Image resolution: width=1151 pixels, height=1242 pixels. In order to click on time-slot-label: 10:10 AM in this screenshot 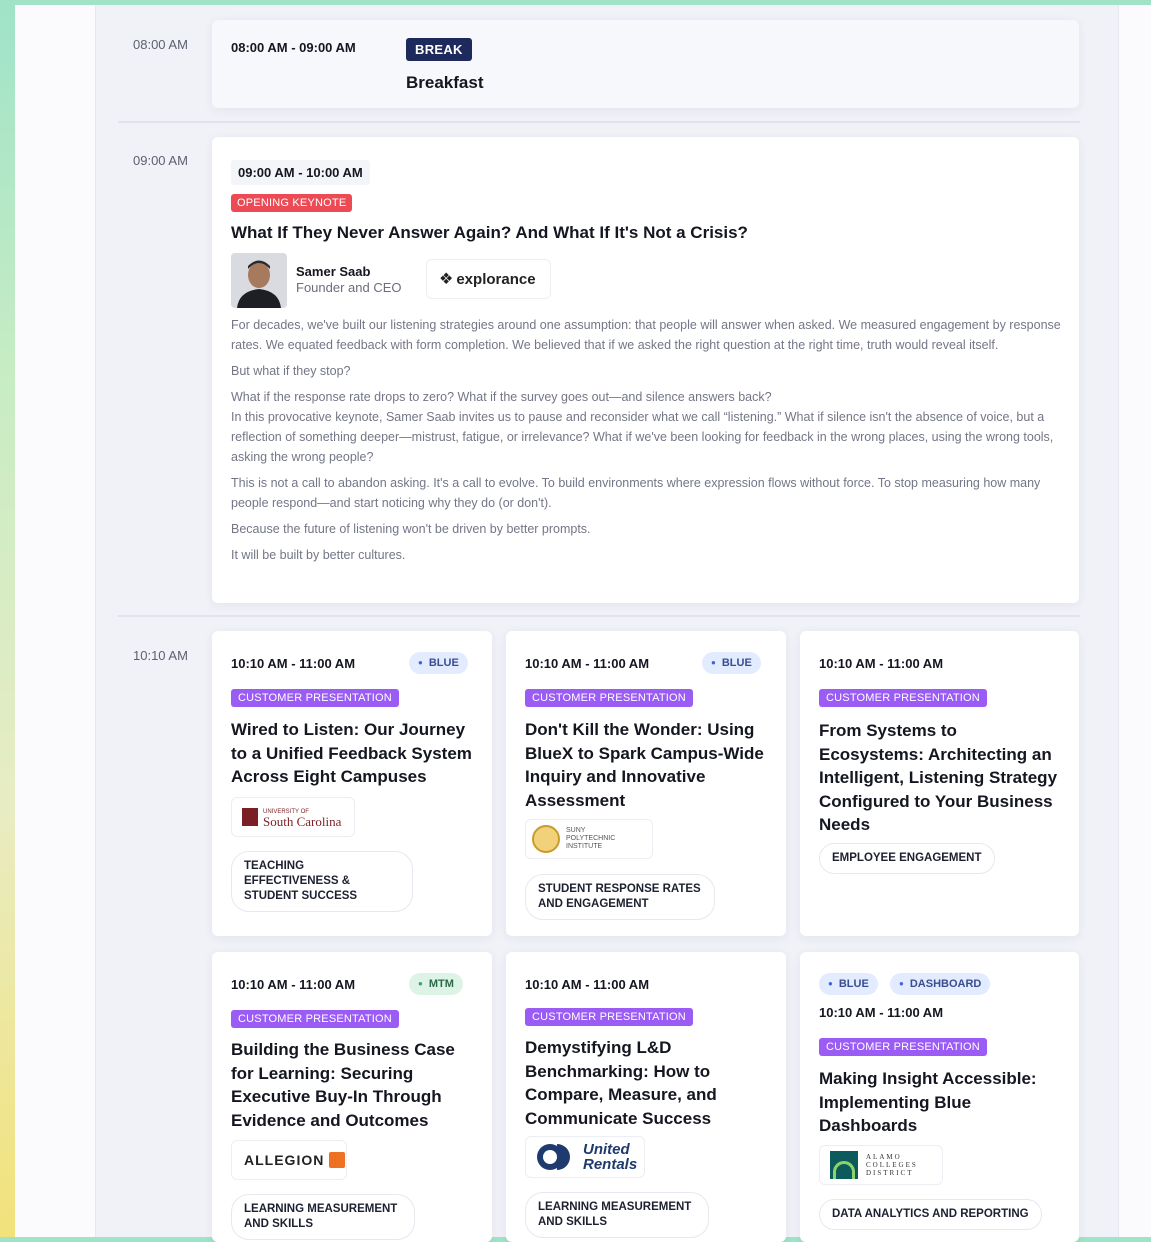, I will do `click(160, 655)`.